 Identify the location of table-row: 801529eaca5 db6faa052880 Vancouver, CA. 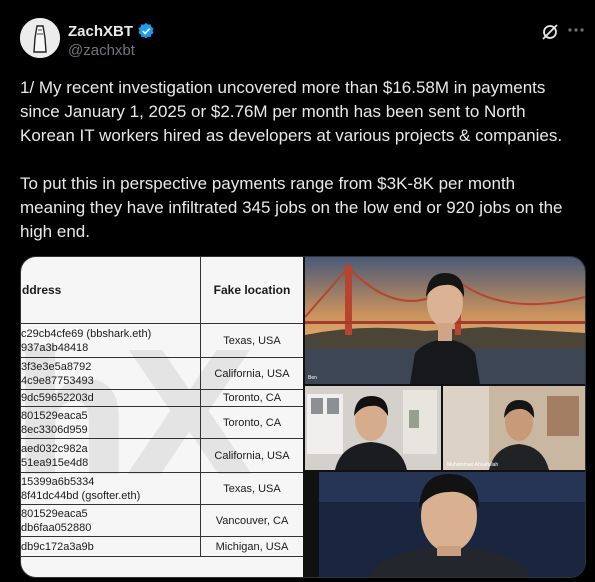
(162, 520).